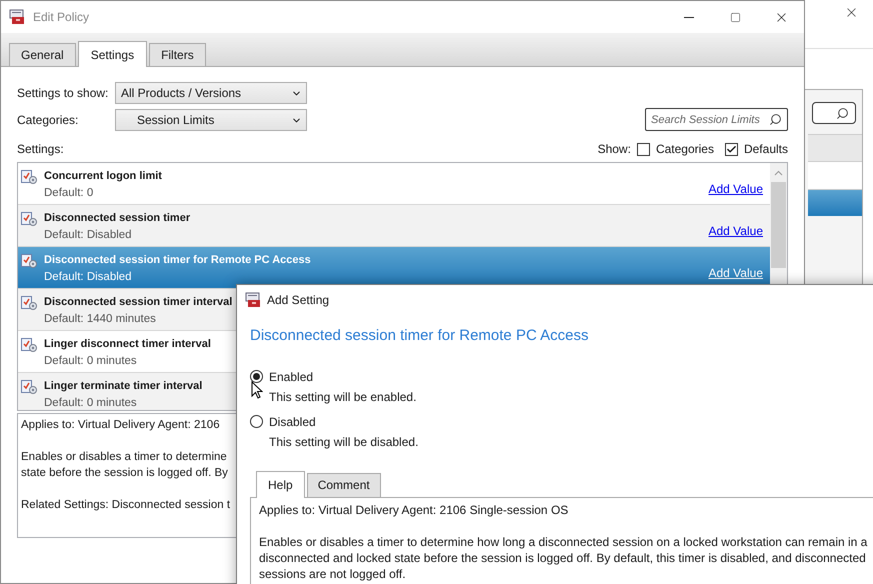 The height and width of the screenshot is (584, 873). What do you see at coordinates (292, 422) in the screenshot?
I see `radio-label: Disabled` at bounding box center [292, 422].